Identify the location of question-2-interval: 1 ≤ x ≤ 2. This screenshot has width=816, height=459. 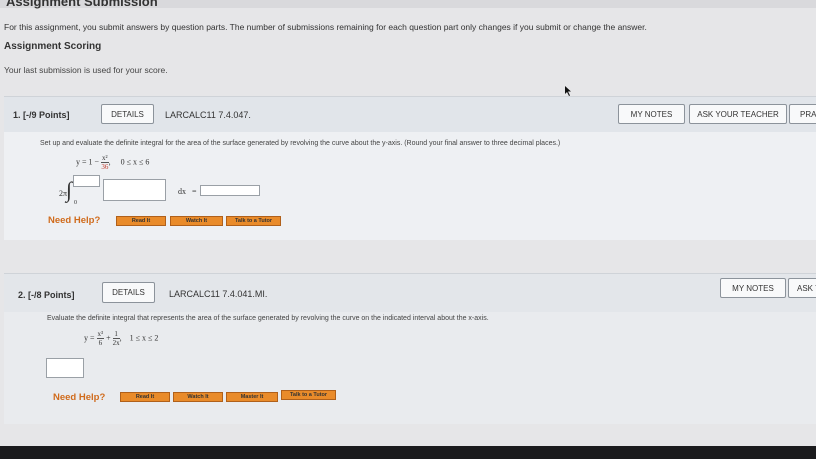
(144, 338).